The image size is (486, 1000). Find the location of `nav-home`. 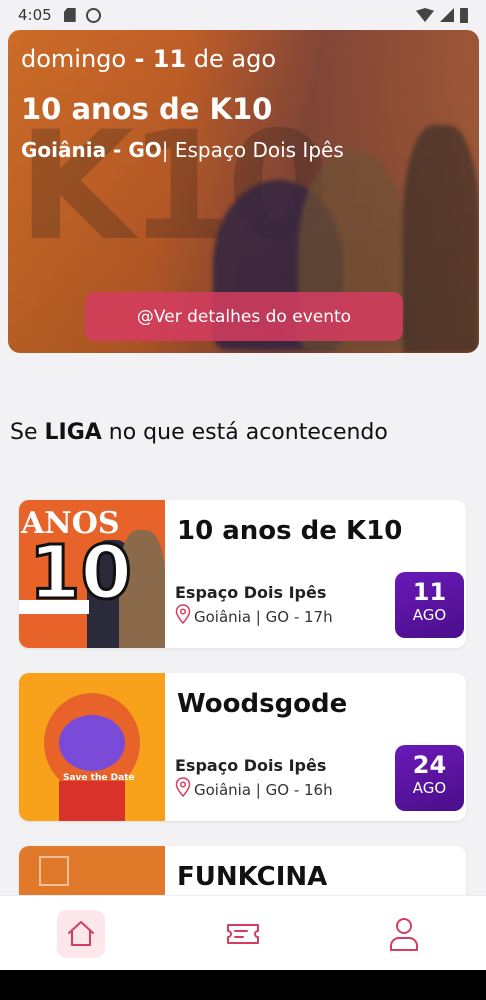

nav-home is located at coordinates (81, 934).